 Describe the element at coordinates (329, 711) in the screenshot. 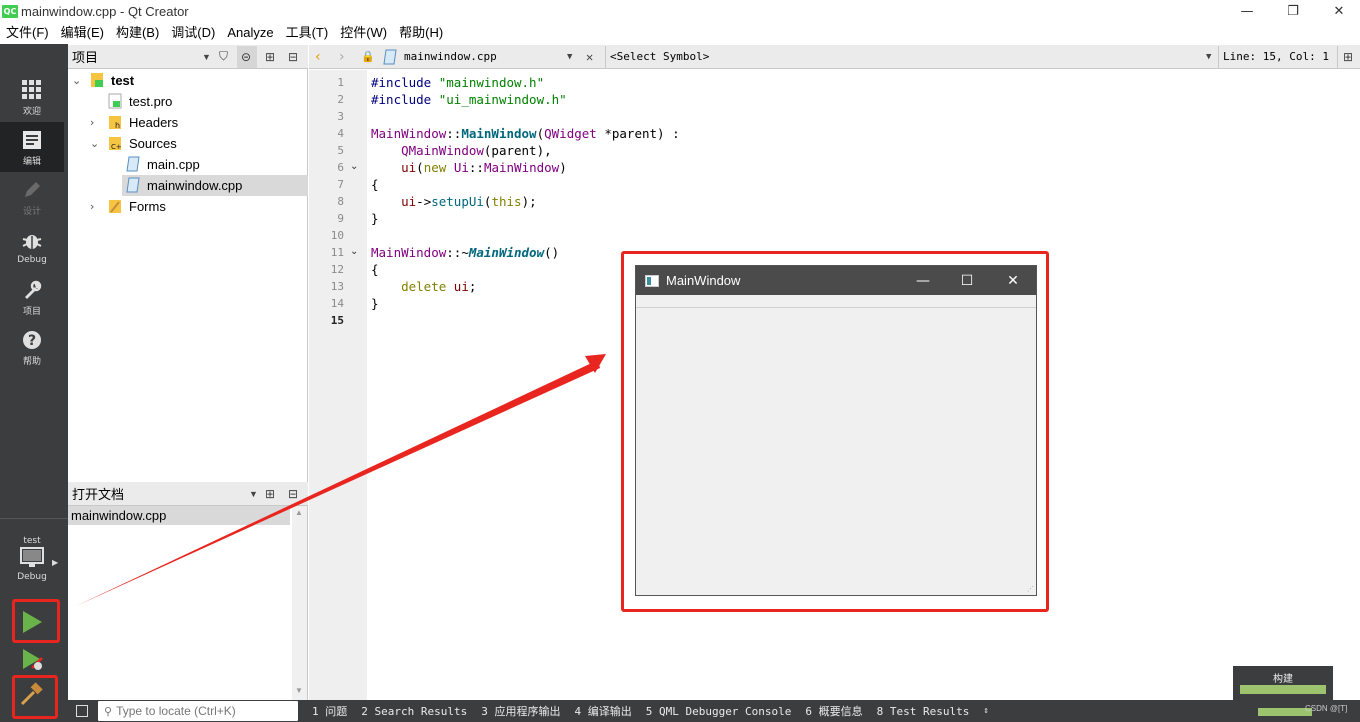

I see `tab-issues: 1 问题` at that location.